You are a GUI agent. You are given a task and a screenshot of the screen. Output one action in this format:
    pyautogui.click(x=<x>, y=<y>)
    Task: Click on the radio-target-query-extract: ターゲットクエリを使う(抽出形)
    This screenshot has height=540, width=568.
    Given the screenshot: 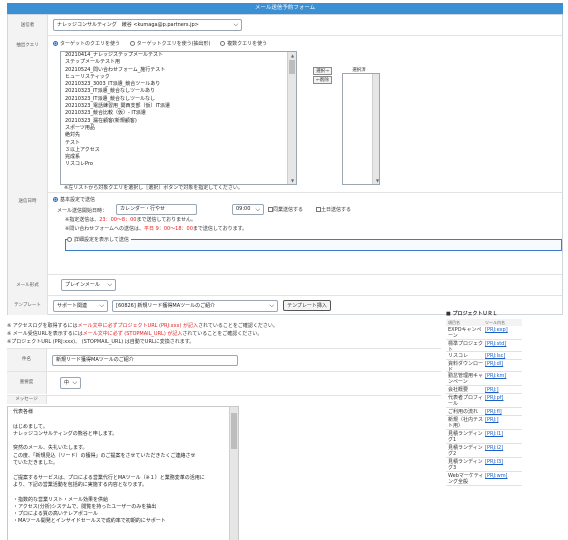 What is the action you would take?
    pyautogui.click(x=170, y=44)
    